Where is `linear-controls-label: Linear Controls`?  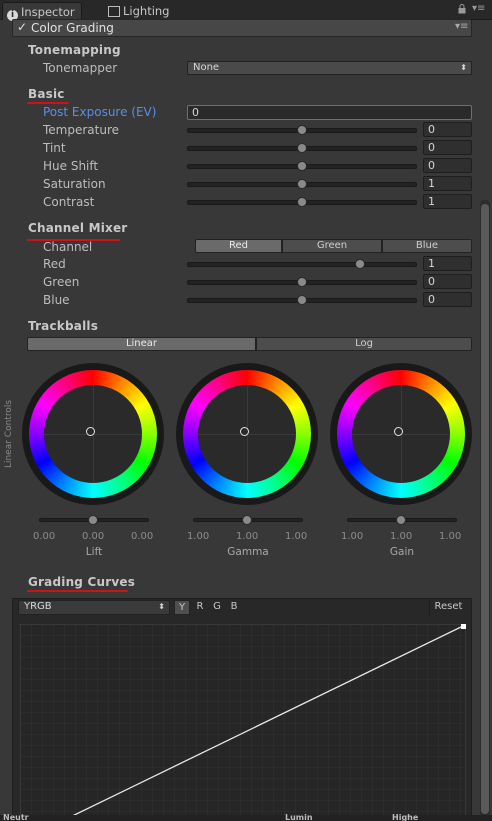
linear-controls-label: Linear Controls is located at coordinates (9, 434).